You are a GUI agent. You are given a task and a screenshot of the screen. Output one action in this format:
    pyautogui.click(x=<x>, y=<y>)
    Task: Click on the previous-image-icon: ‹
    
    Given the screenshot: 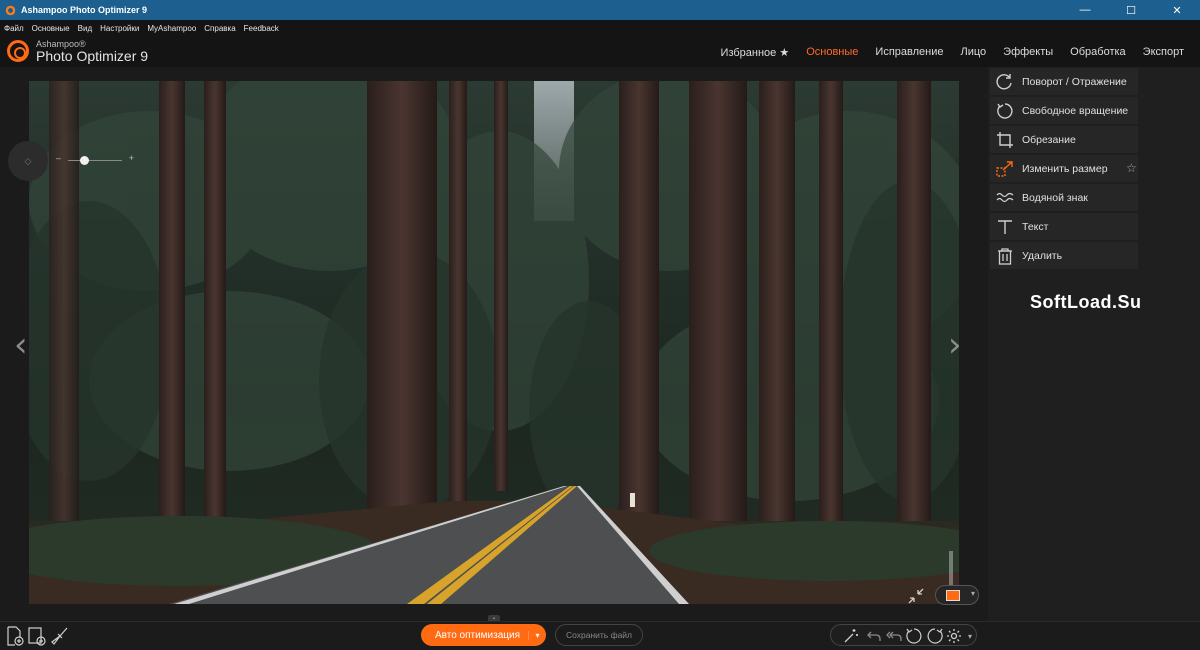 What is the action you would take?
    pyautogui.click(x=21, y=345)
    